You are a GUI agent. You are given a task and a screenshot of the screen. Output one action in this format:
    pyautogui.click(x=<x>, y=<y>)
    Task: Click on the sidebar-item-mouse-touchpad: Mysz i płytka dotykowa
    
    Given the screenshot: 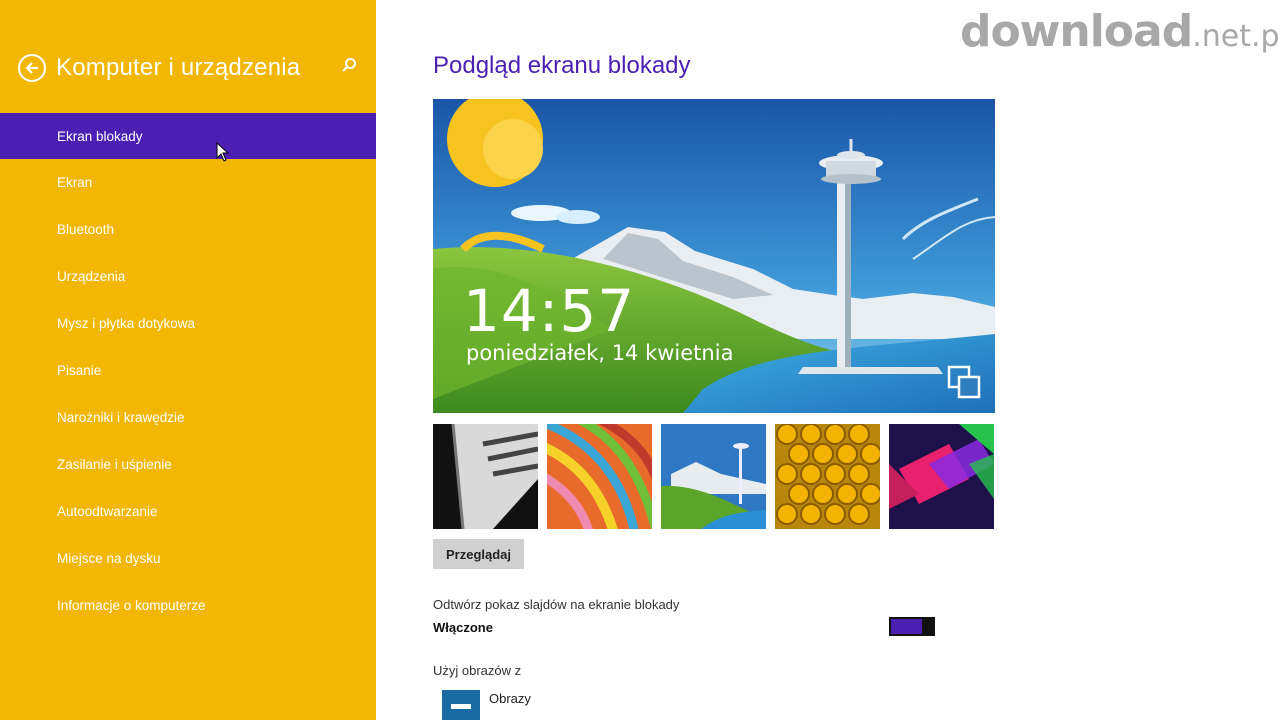 What is the action you would take?
    pyautogui.click(x=188, y=323)
    